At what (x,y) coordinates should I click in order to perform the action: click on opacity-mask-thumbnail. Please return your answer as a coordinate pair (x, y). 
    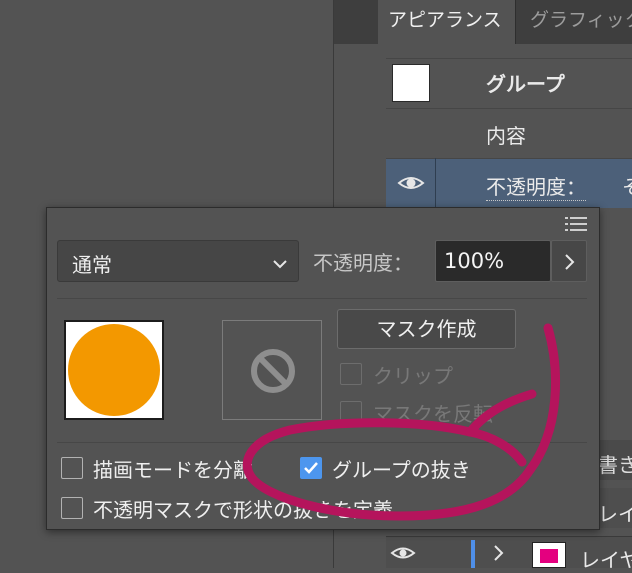
    Looking at the image, I should click on (272, 370).